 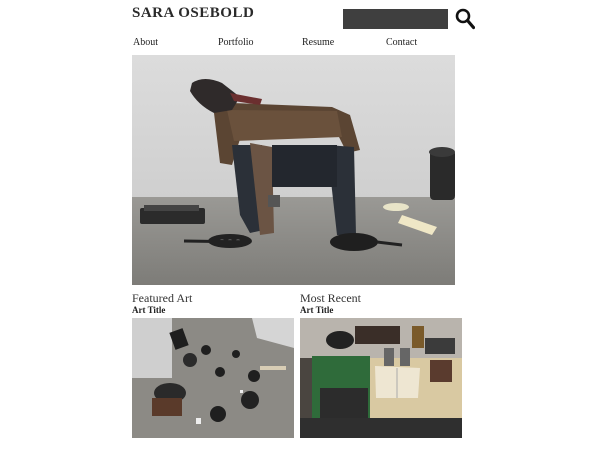 I want to click on search-icon, so click(x=465, y=19).